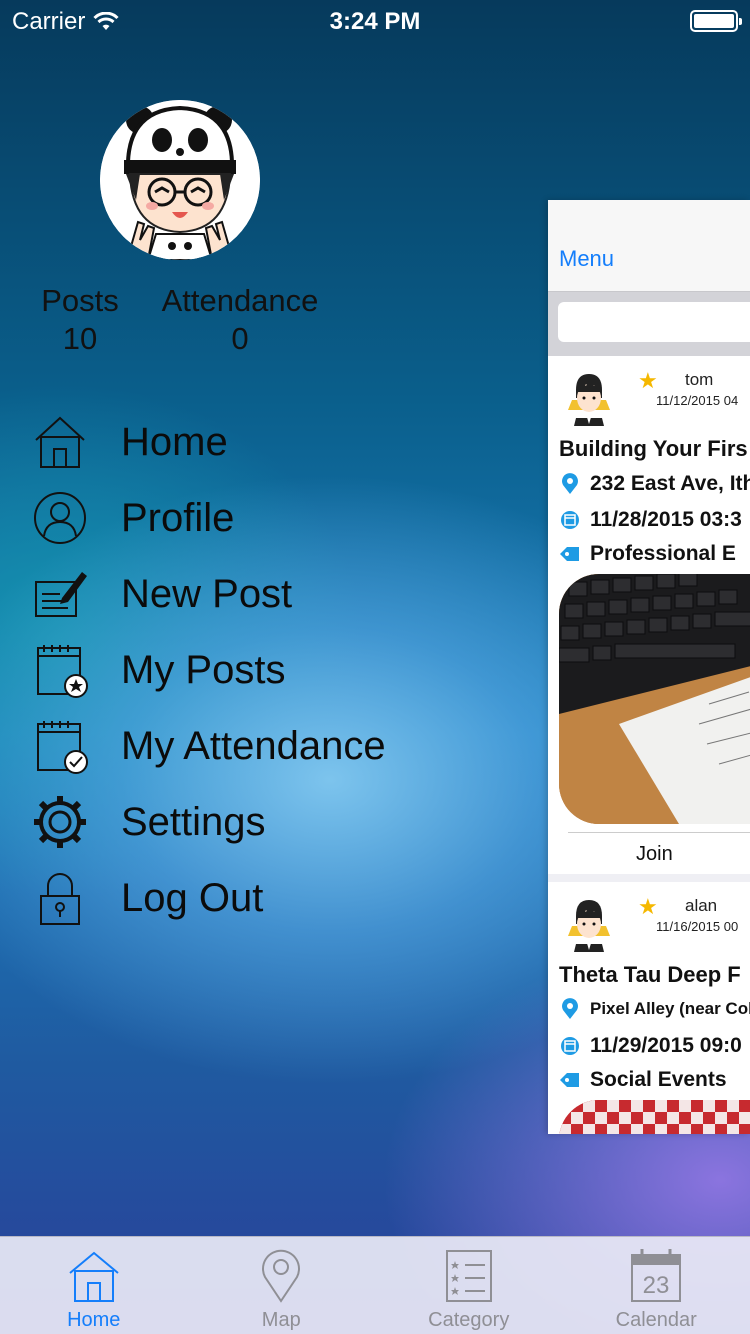 Image resolution: width=750 pixels, height=1334 pixels. I want to click on menu-label-log-out: Log Out, so click(192, 897).